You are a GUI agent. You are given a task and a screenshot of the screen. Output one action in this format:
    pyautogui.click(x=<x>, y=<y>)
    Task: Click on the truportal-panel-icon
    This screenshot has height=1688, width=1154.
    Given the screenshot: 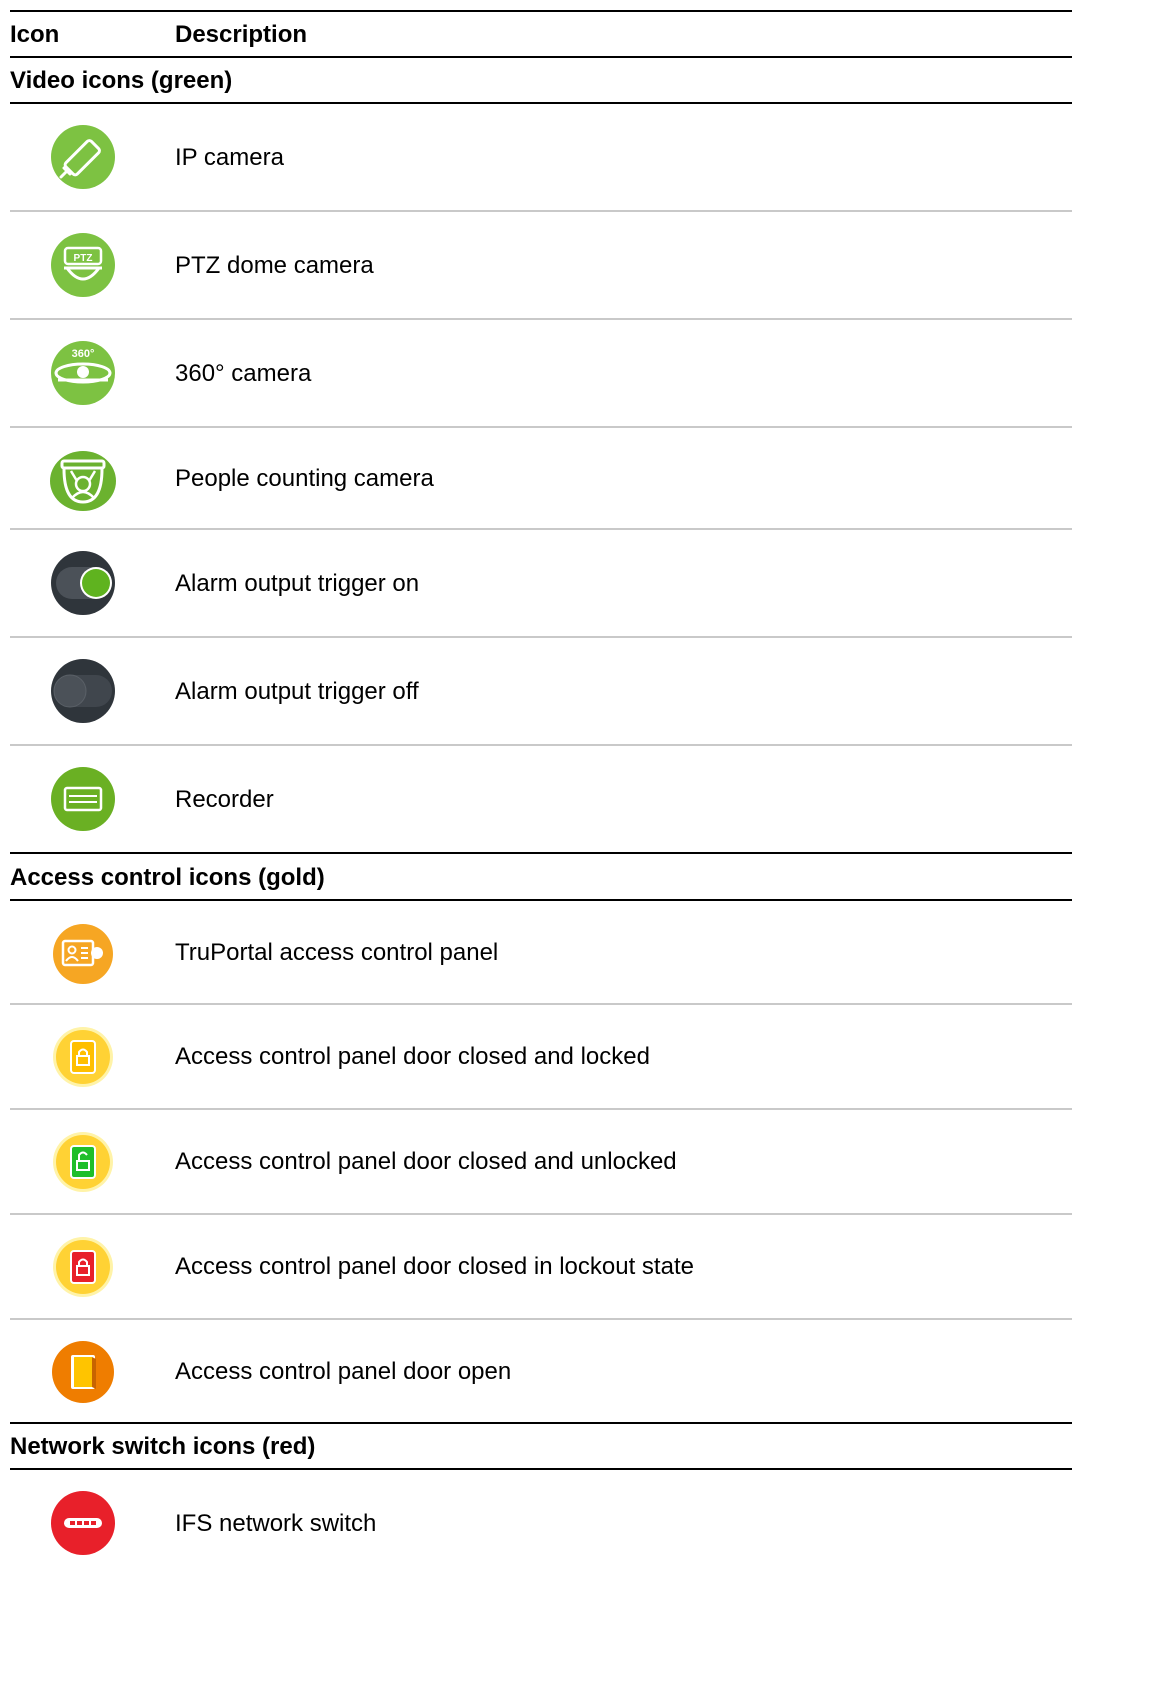 What is the action you would take?
    pyautogui.click(x=83, y=954)
    